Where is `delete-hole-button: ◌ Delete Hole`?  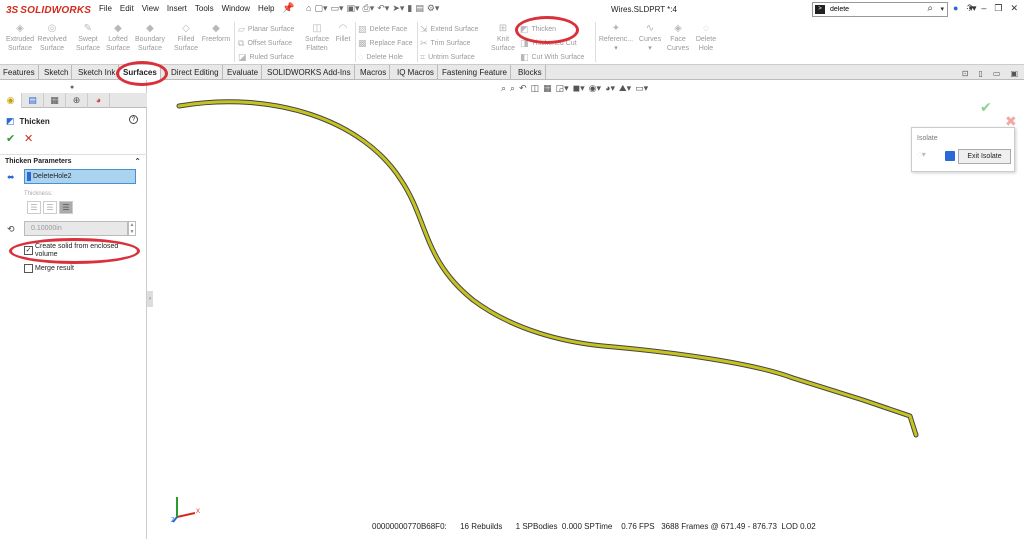 delete-hole-button: ◌ Delete Hole is located at coordinates (706, 38).